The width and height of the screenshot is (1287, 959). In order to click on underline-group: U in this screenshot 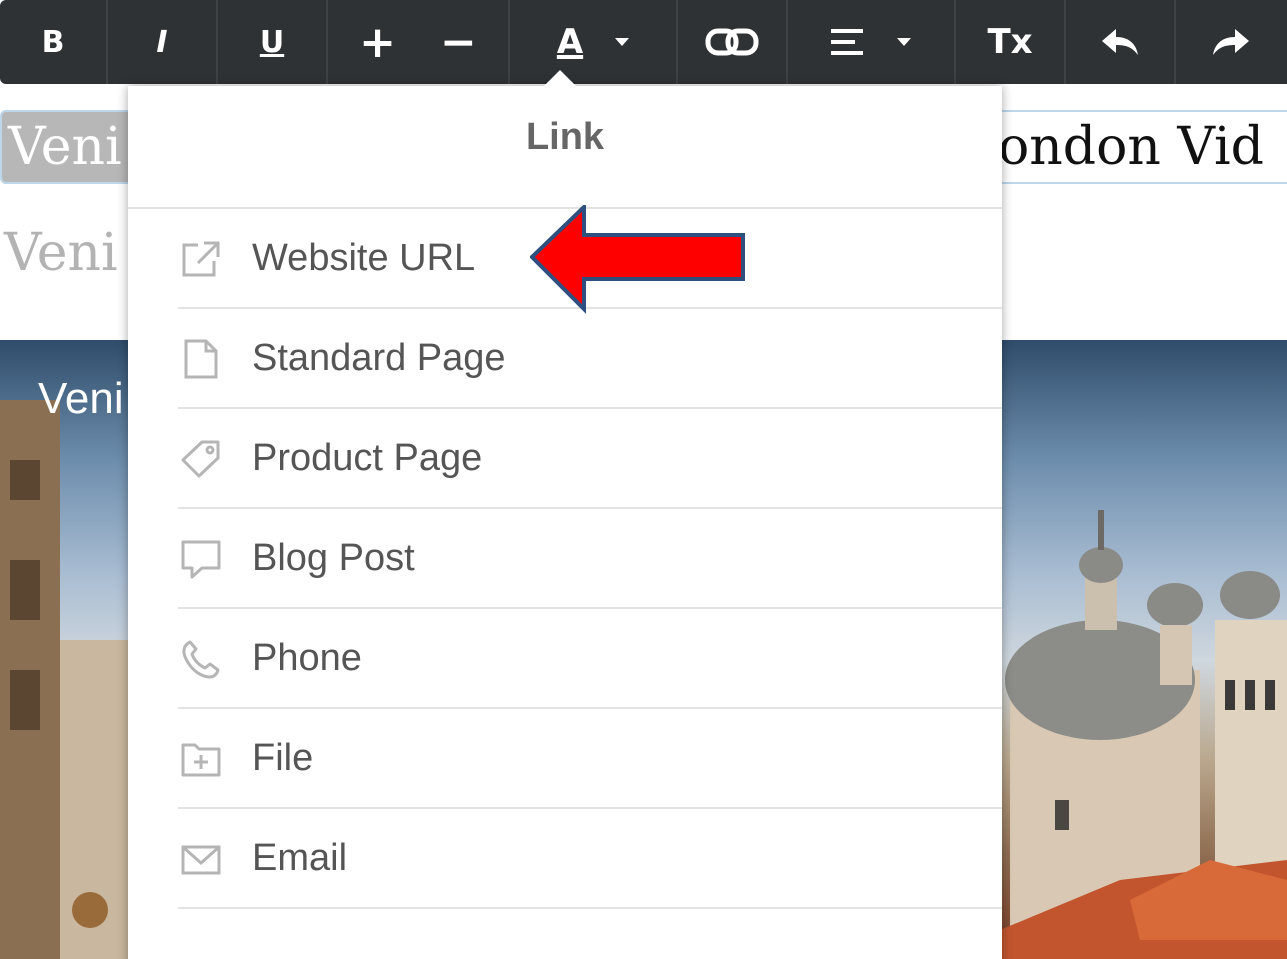, I will do `click(273, 42)`.